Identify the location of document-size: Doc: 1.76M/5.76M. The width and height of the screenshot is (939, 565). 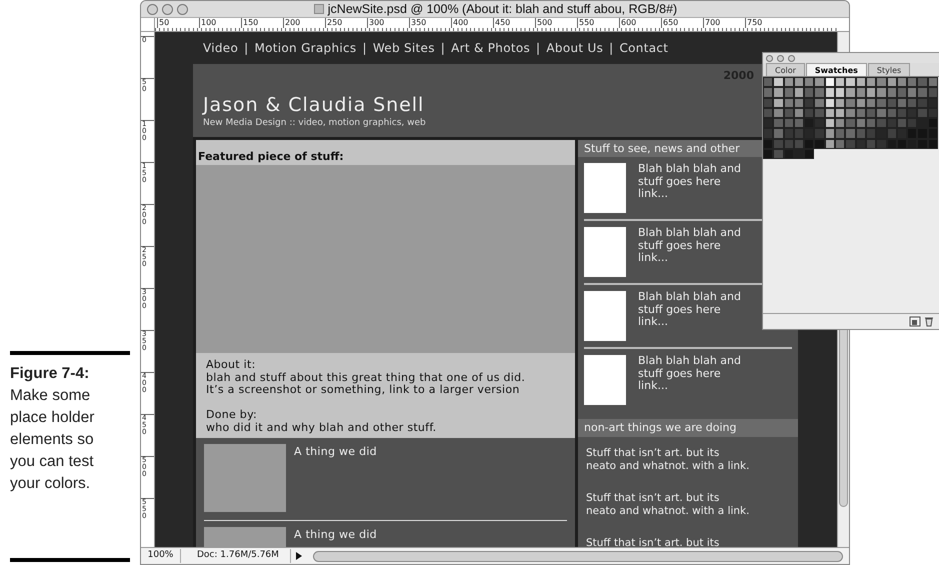
(236, 556).